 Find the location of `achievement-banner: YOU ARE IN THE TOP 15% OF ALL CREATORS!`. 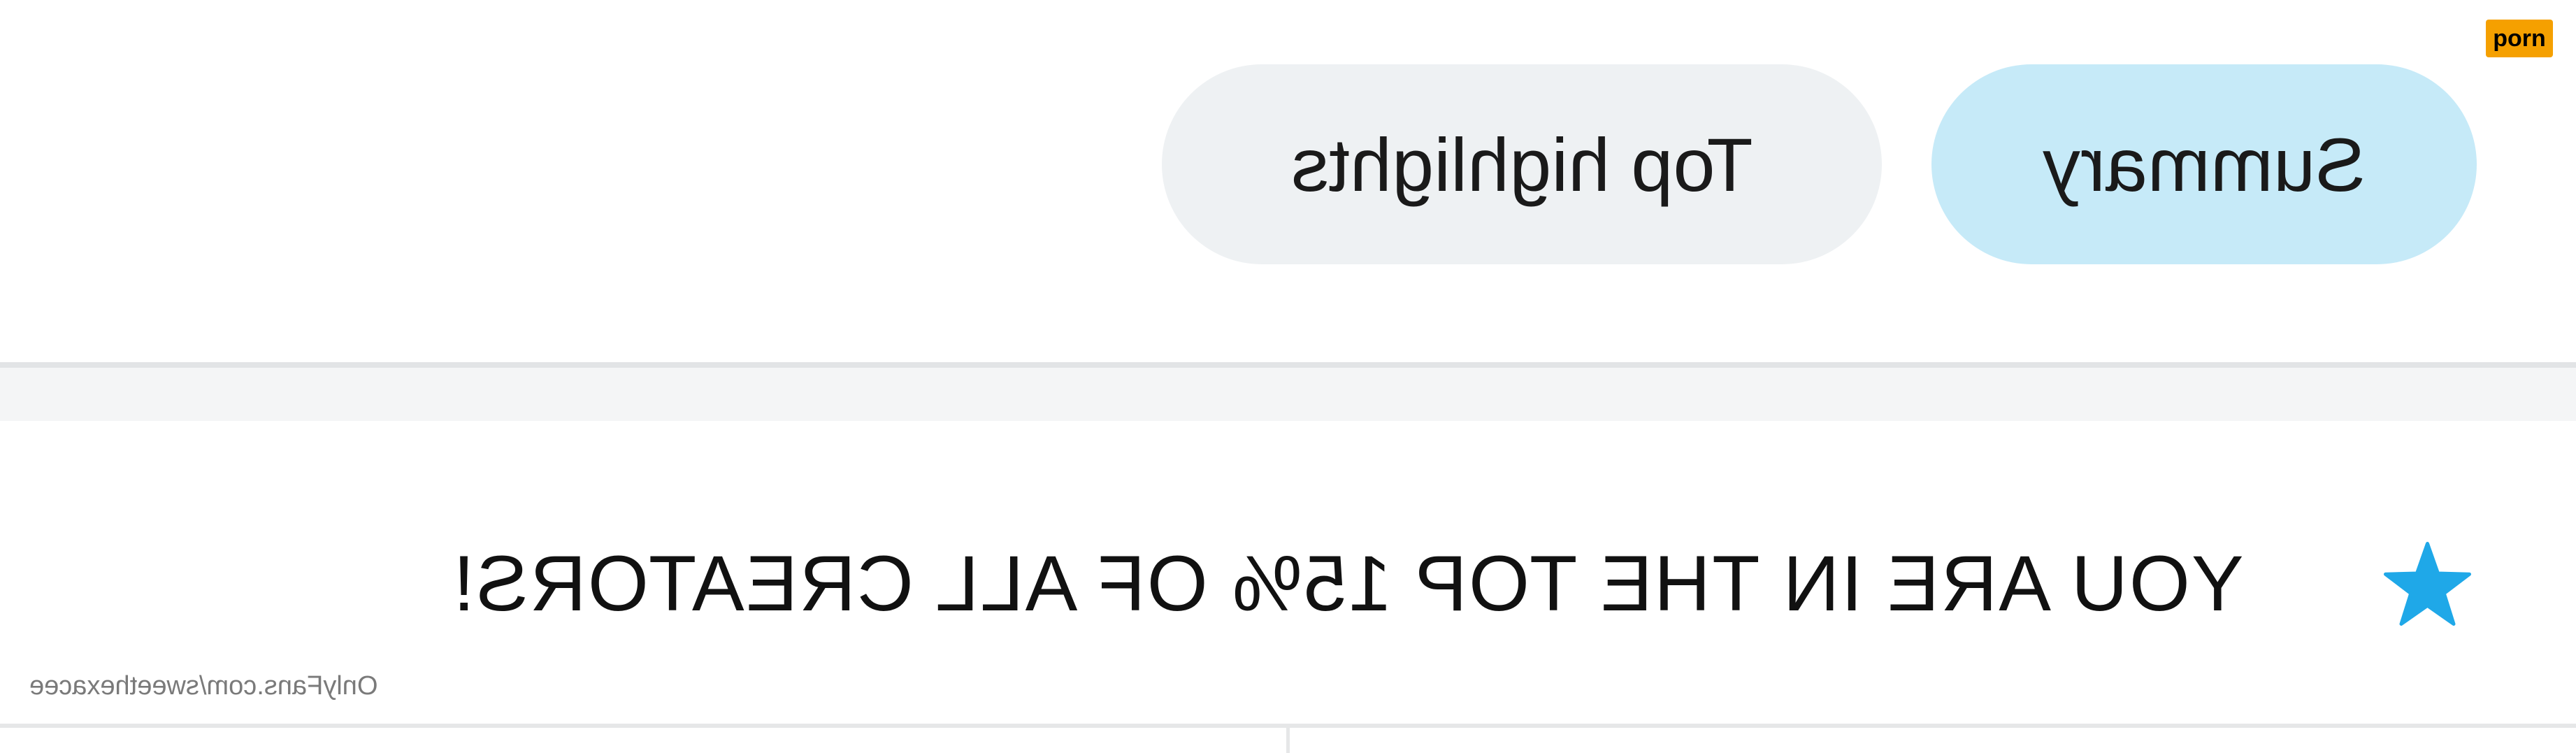

achievement-banner: YOU ARE IN THE TOP 15% OF ALL CREATORS! is located at coordinates (1481, 580).